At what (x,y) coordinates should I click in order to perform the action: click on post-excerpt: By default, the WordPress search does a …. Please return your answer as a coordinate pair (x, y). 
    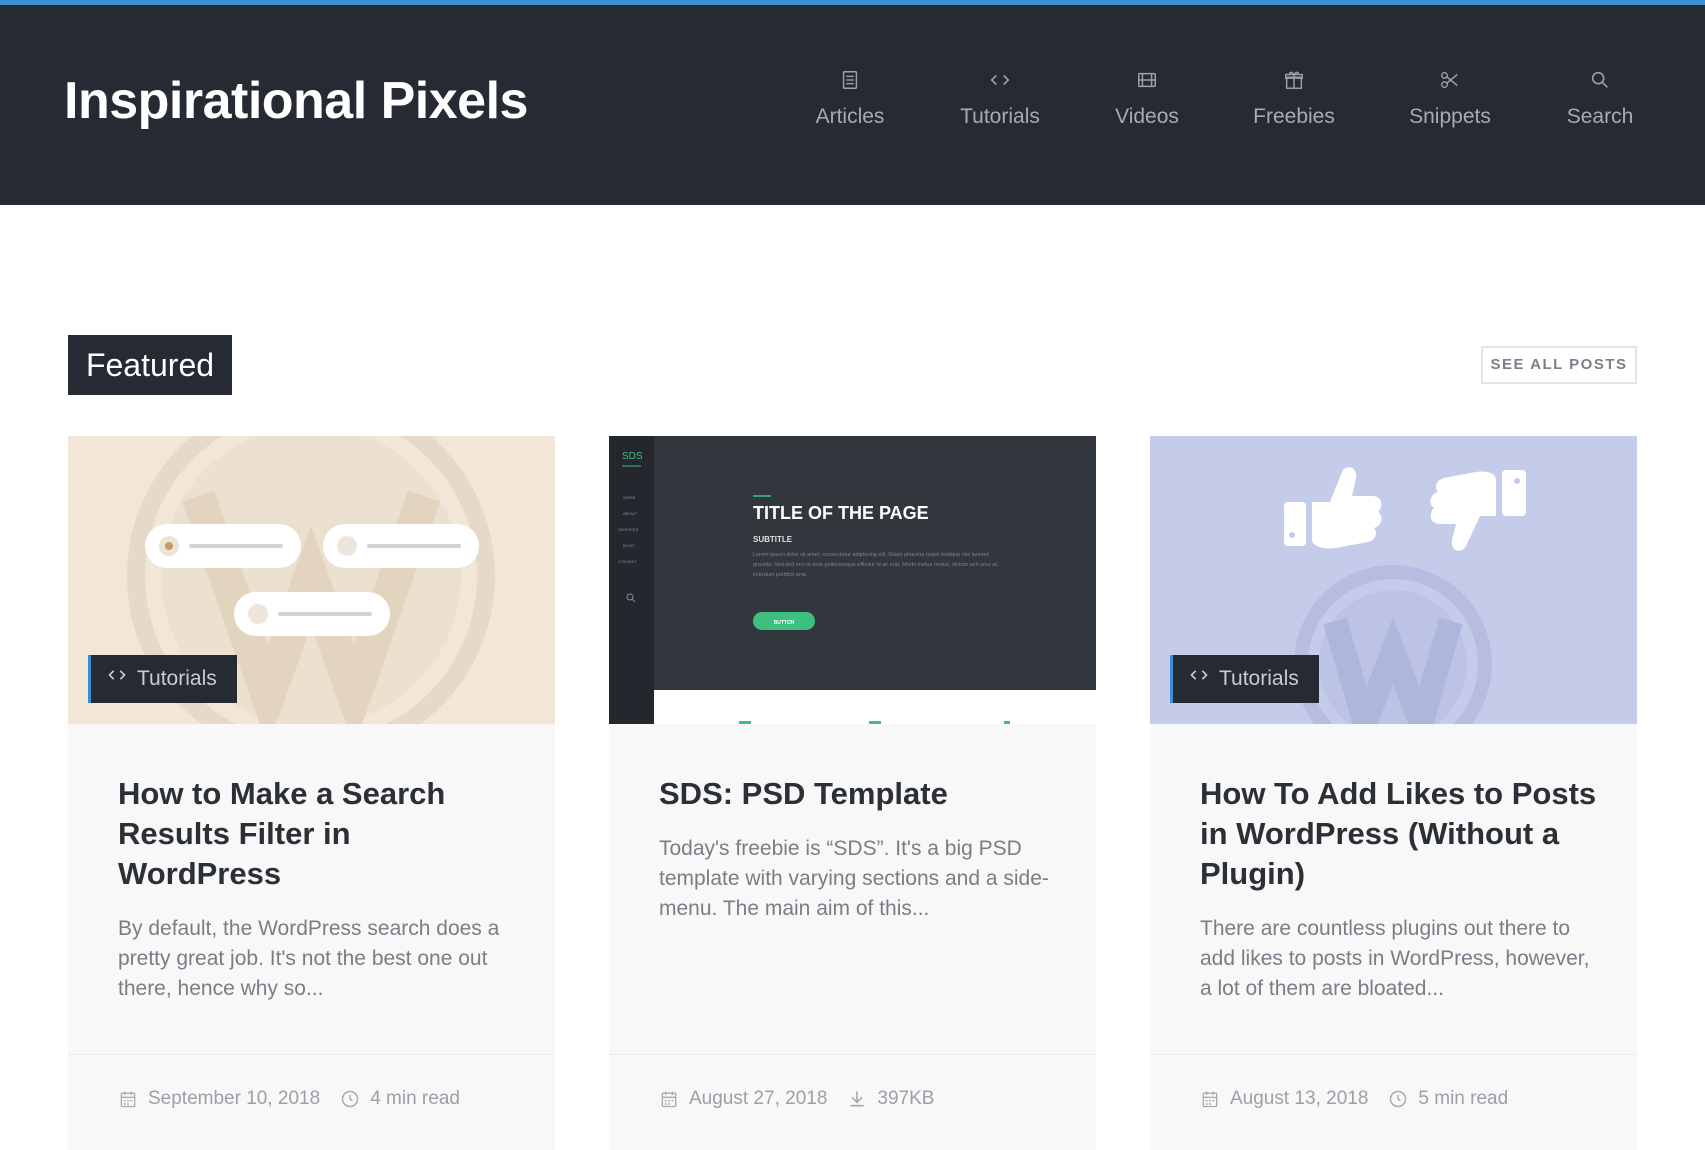
    Looking at the image, I should click on (309, 958).